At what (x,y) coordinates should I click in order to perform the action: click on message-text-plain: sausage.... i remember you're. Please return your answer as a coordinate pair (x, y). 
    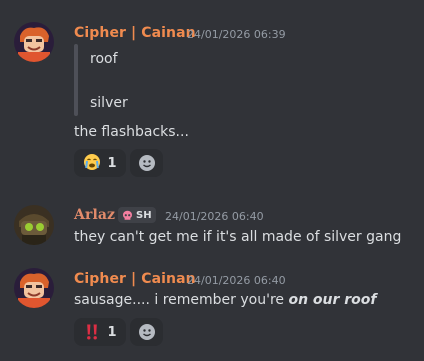
    Looking at the image, I should click on (181, 300).